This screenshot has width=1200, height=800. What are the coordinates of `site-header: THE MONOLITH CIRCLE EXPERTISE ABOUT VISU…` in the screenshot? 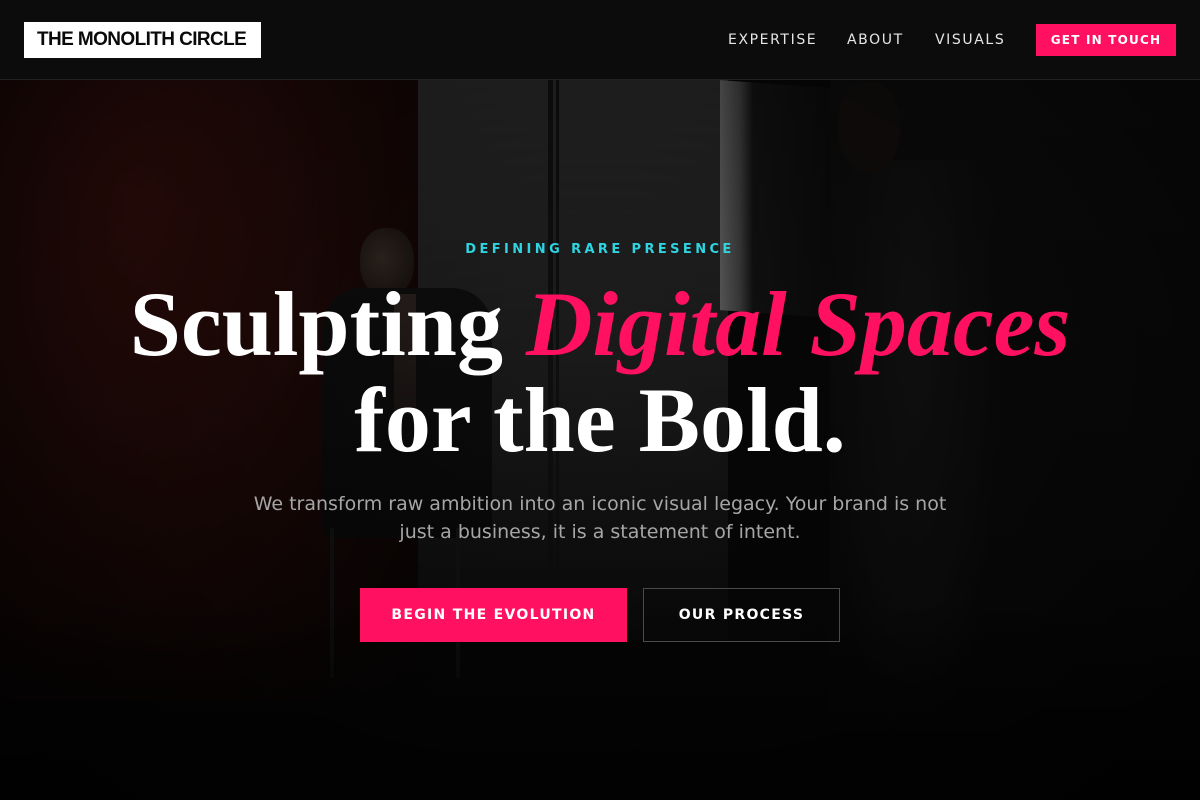 It's located at (600, 40).